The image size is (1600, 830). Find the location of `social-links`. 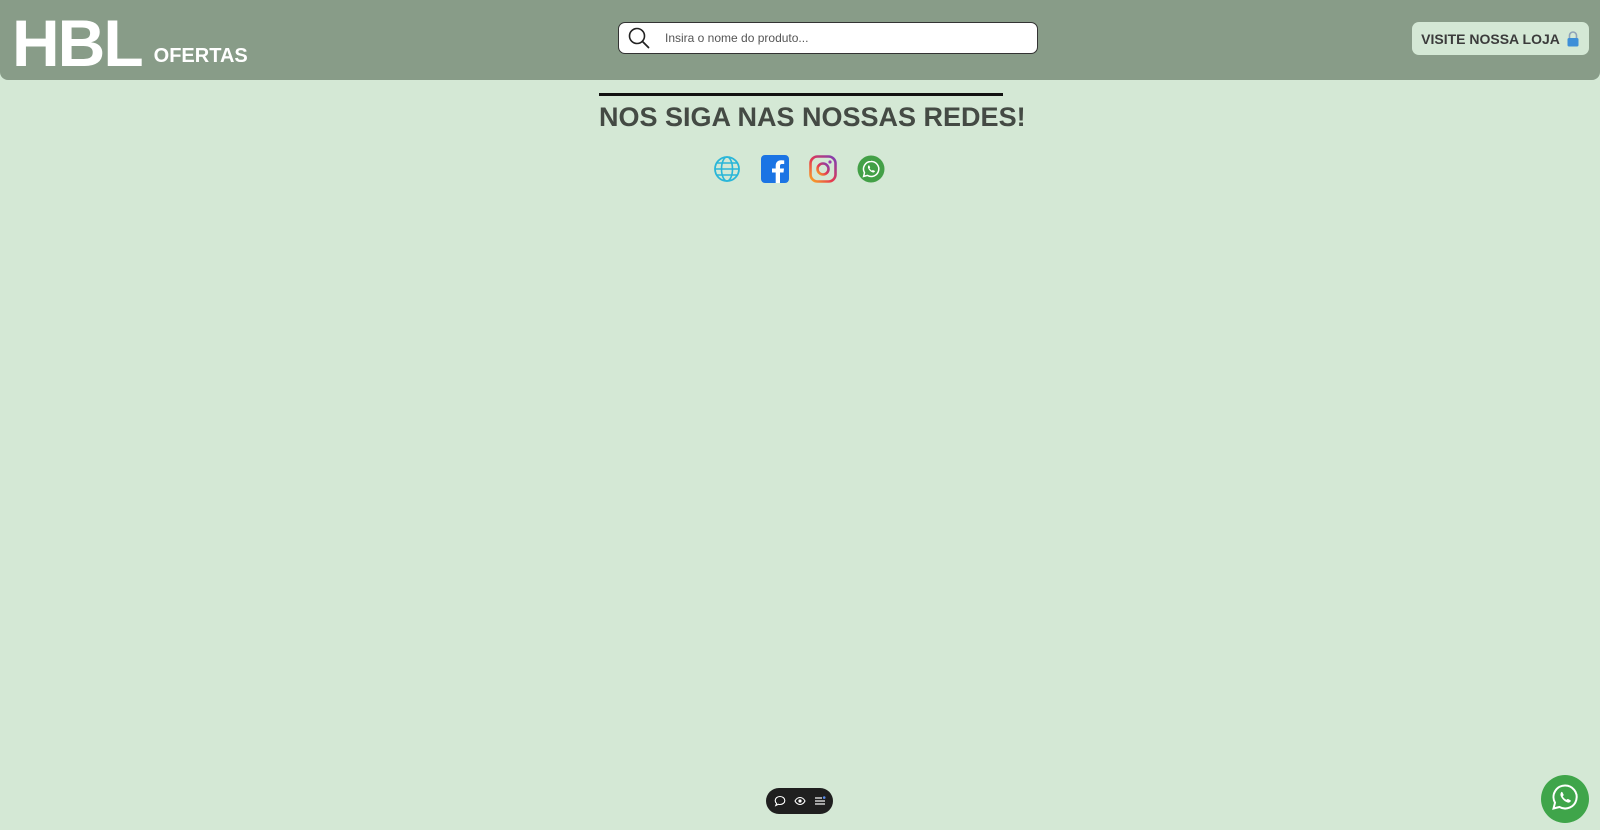

social-links is located at coordinates (799, 171).